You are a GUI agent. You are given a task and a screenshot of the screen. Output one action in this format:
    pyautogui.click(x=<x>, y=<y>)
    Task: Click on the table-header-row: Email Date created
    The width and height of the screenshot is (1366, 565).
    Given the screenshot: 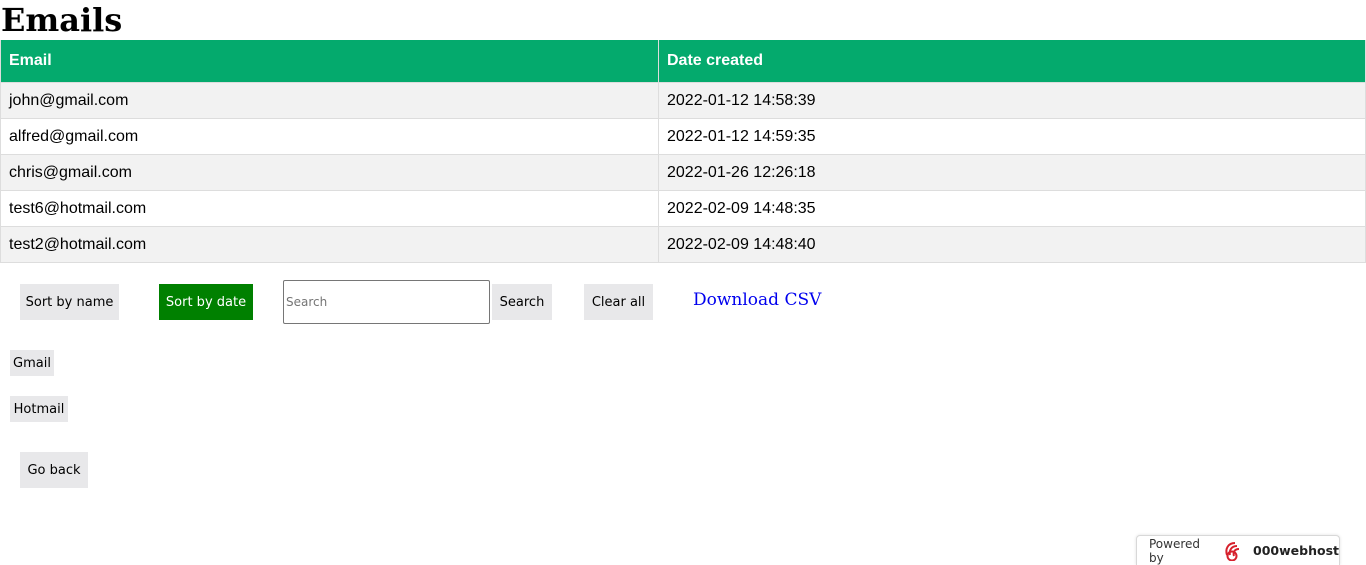 What is the action you would take?
    pyautogui.click(x=683, y=61)
    